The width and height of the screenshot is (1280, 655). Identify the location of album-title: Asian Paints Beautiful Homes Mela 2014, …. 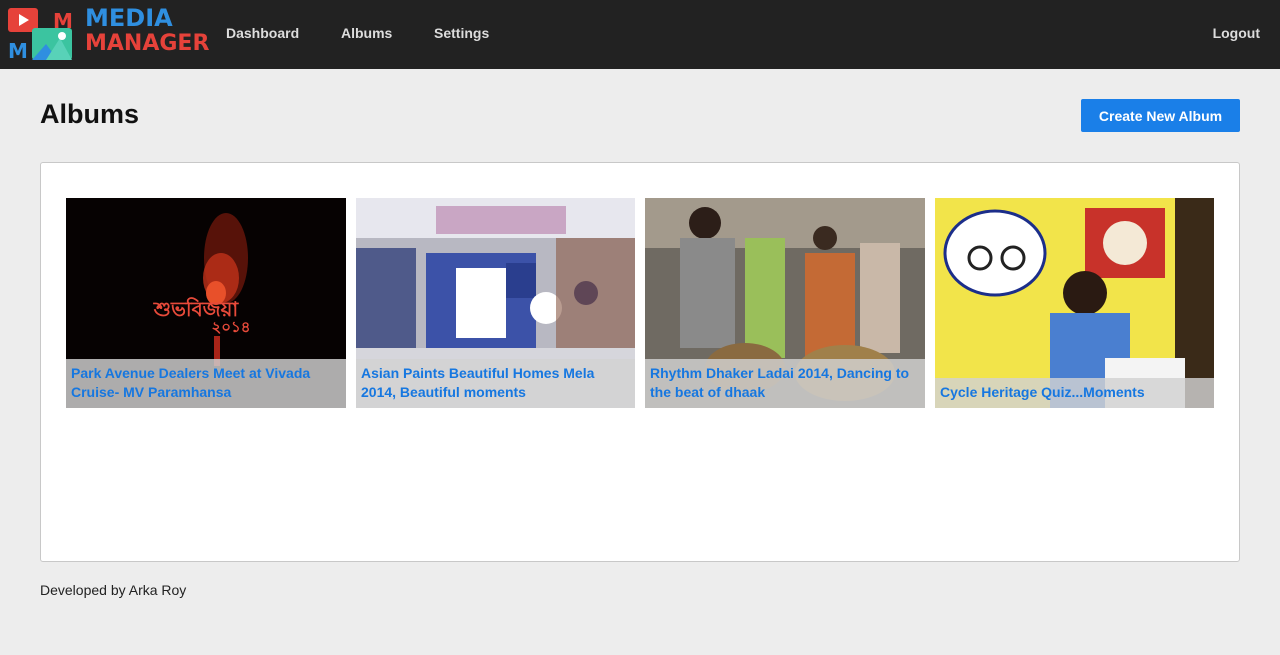
(495, 383).